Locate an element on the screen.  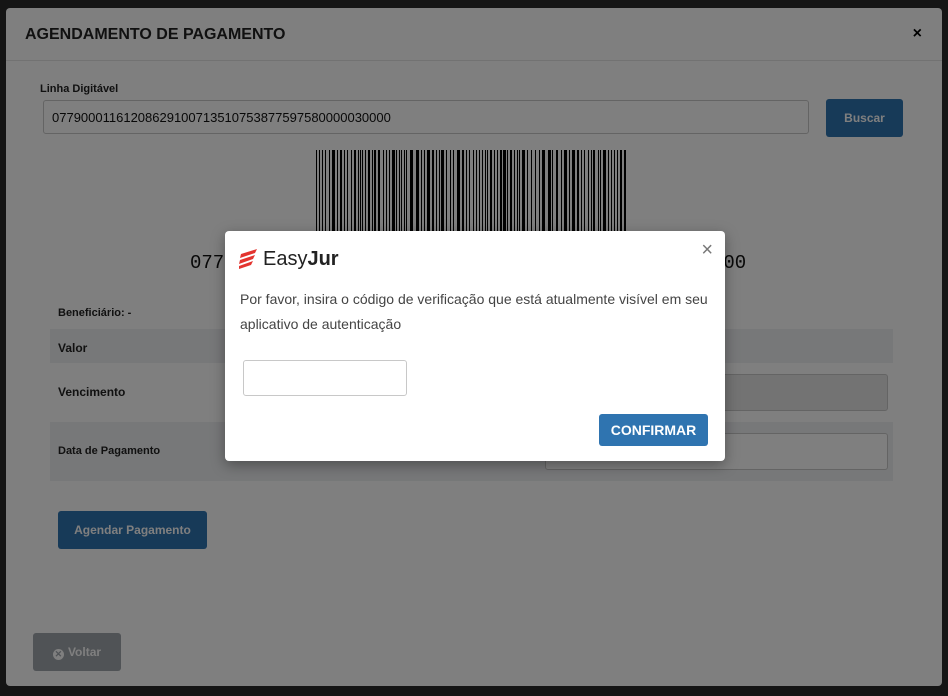
easyjur-logo: EasyJur is located at coordinates (299, 259).